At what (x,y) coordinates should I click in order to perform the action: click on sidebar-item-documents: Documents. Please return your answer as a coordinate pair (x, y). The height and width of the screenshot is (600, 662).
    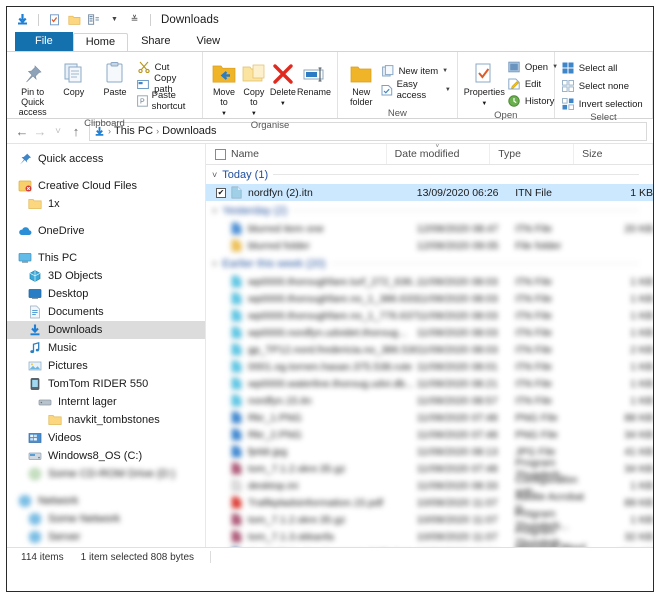
    Looking at the image, I should click on (106, 312).